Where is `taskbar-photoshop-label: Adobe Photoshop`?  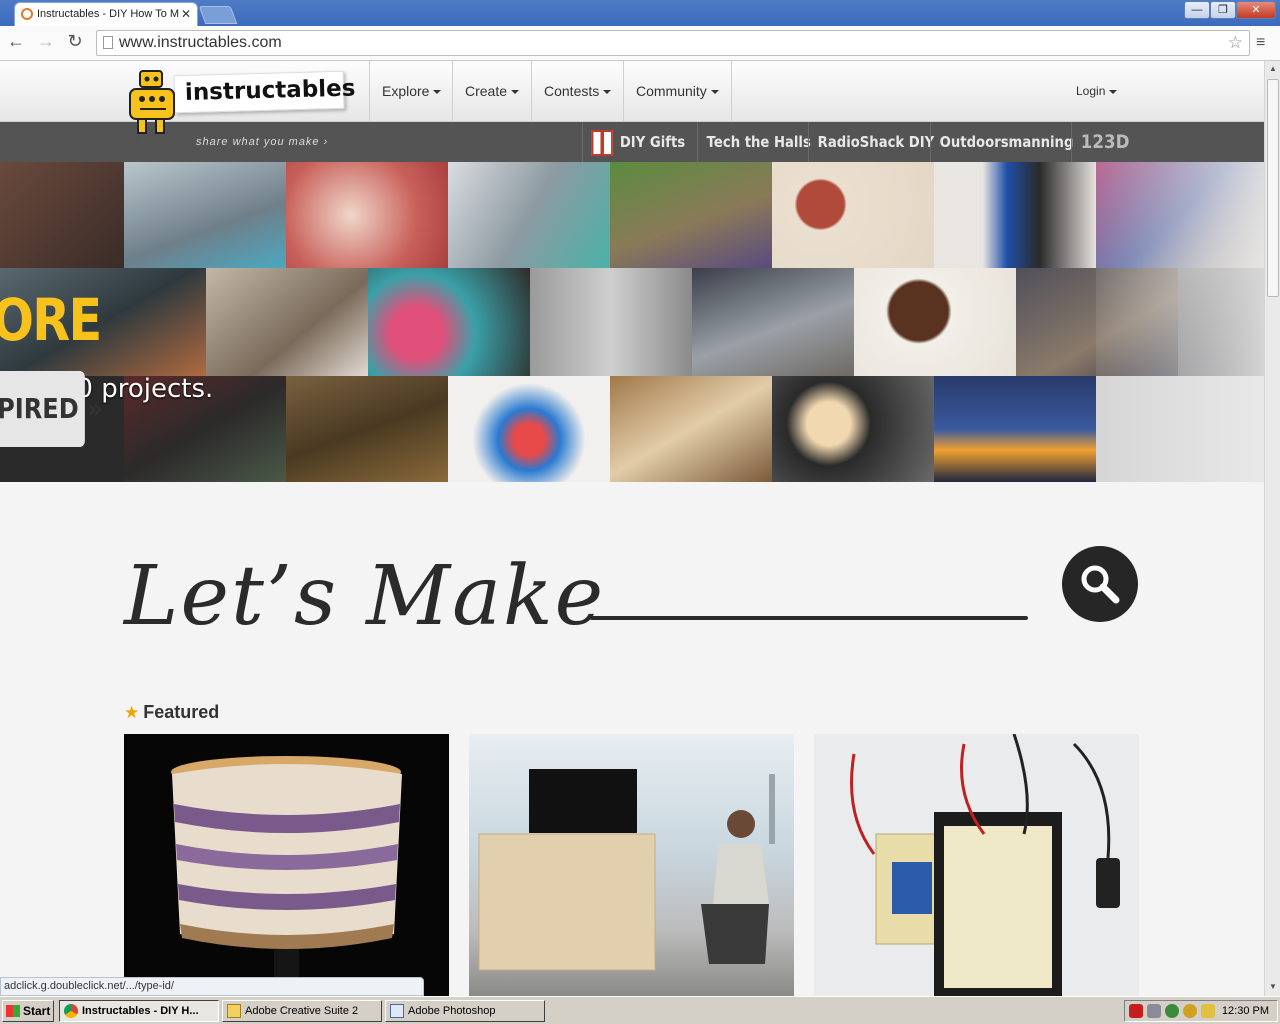
taskbar-photoshop-label: Adobe Photoshop is located at coordinates (452, 1011).